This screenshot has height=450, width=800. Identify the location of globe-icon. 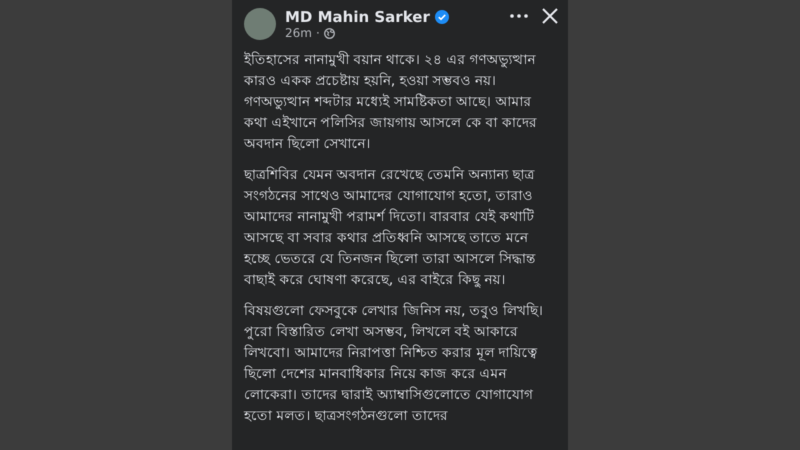
(329, 33).